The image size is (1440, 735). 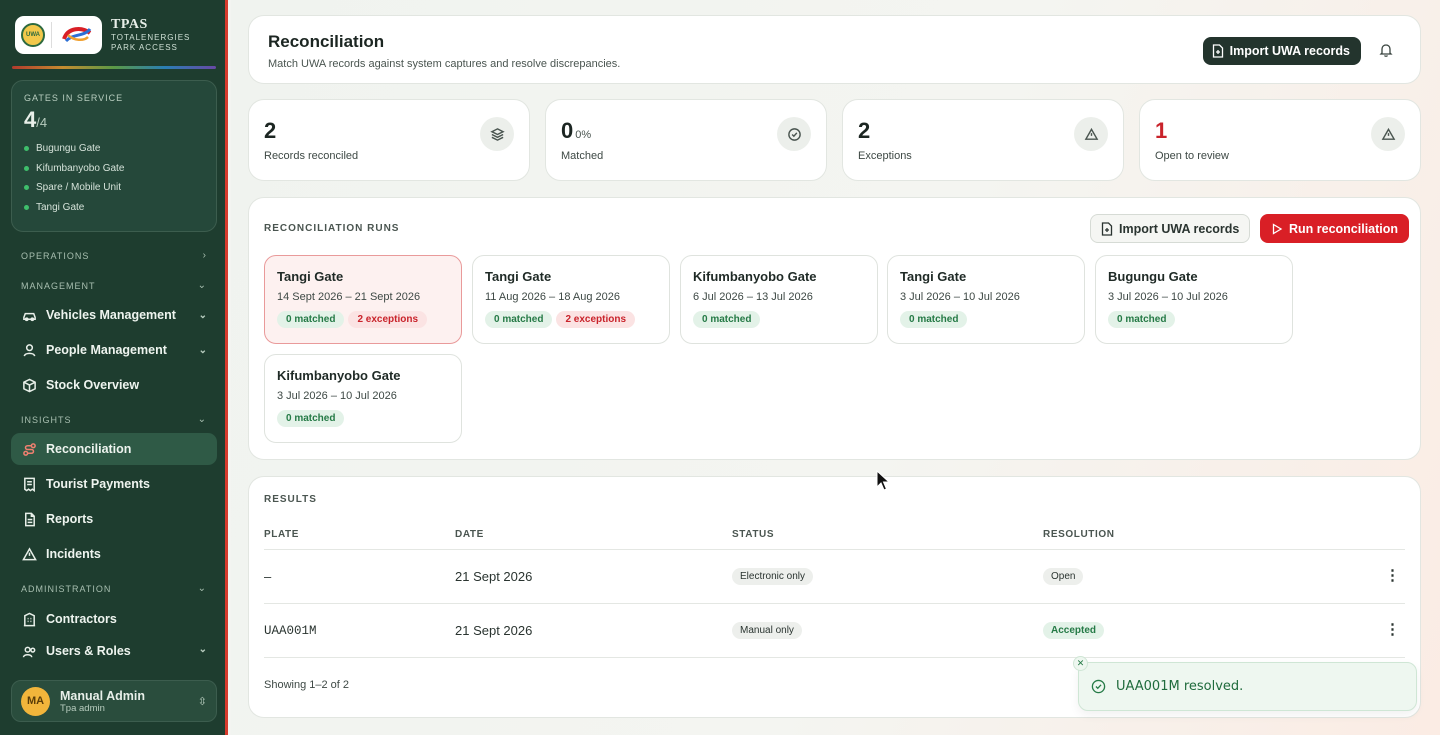 I want to click on sidebar-item-label: Contractors, so click(x=81, y=619).